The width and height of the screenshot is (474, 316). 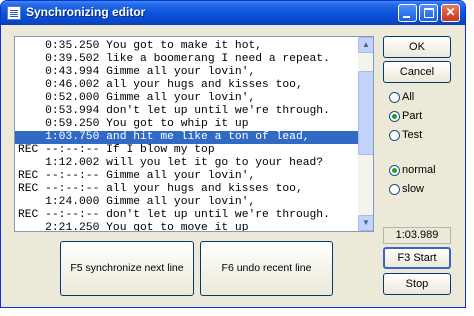 What do you see at coordinates (365, 45) in the screenshot?
I see `scroll-up-icon: ▲` at bounding box center [365, 45].